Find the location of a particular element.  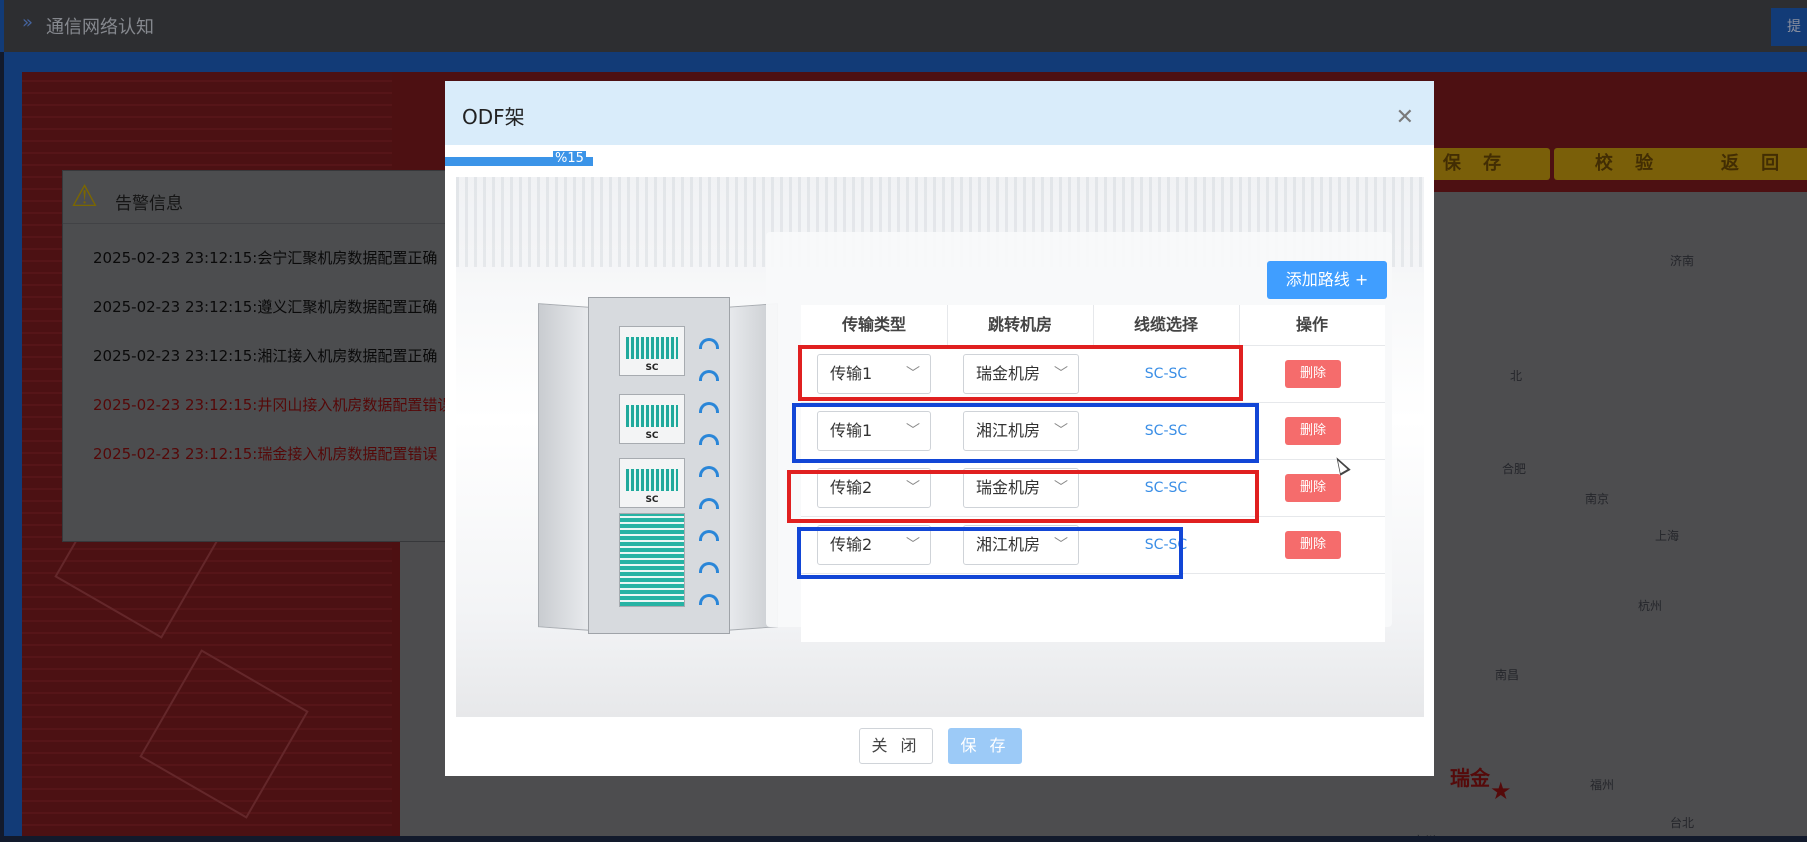

progress-bar is located at coordinates (939, 161).